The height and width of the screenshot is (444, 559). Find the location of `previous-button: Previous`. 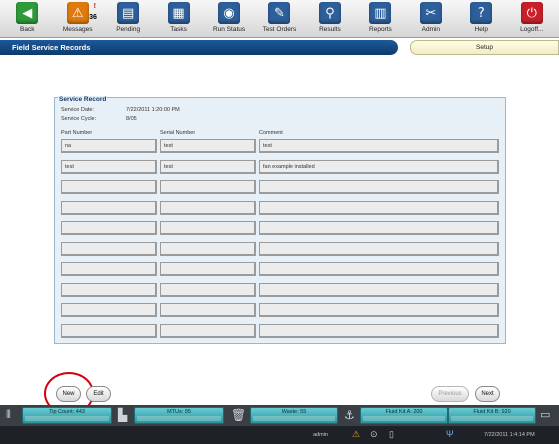

previous-button: Previous is located at coordinates (450, 394).